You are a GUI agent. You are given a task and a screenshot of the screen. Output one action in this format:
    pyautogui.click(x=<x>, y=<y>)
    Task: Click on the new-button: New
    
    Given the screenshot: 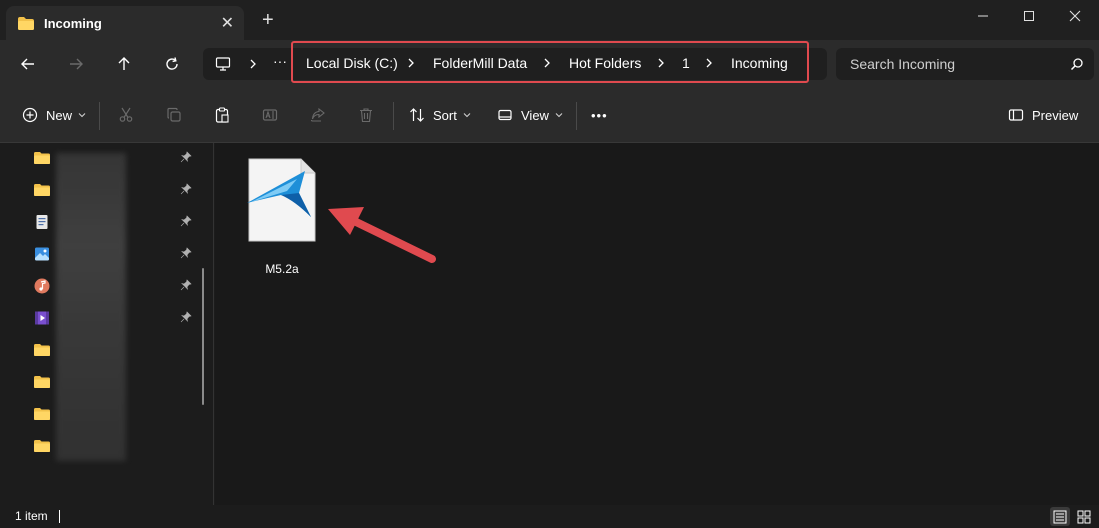 What is the action you would take?
    pyautogui.click(x=54, y=115)
    